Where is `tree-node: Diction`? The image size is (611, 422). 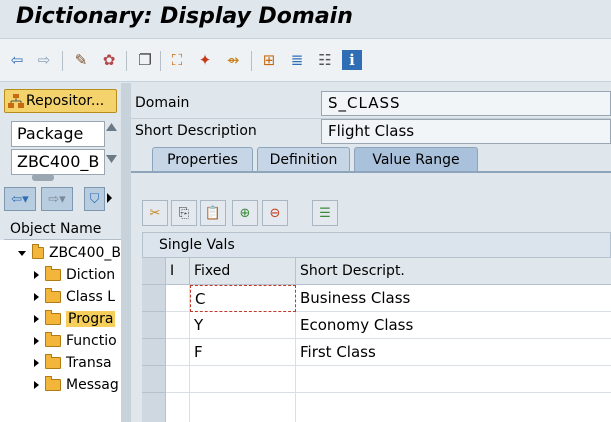 tree-node: Diction is located at coordinates (60, 275).